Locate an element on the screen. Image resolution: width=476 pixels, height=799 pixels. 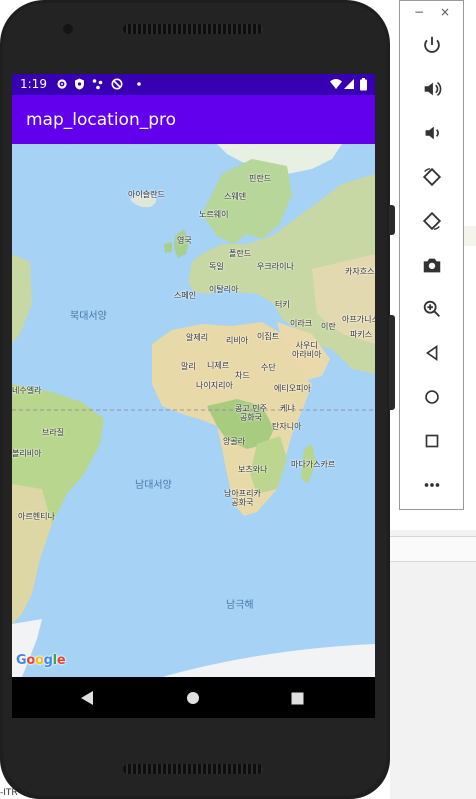
toolbar-window-controls: − × is located at coordinates (431, 12).